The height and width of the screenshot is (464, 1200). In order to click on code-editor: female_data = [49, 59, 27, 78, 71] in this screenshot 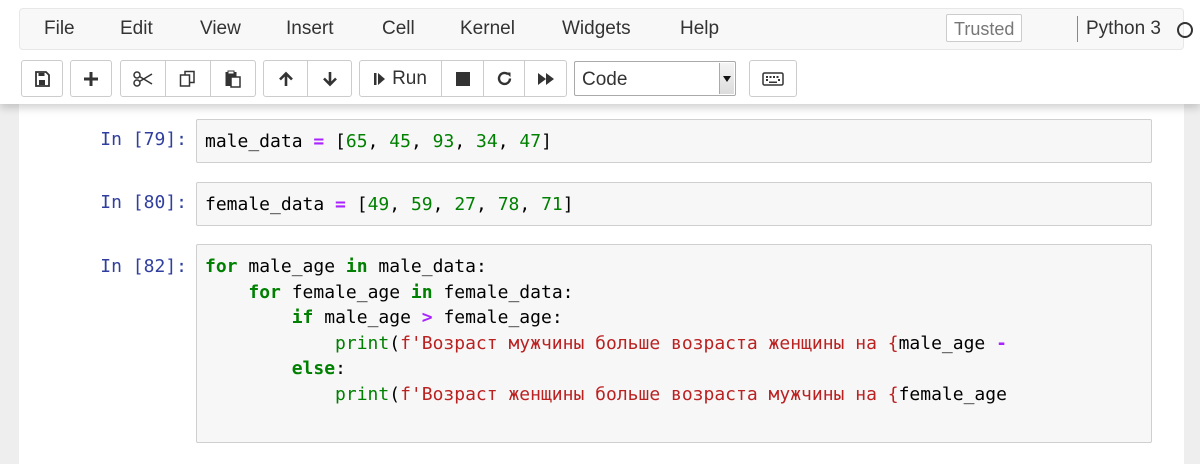, I will do `click(674, 204)`.